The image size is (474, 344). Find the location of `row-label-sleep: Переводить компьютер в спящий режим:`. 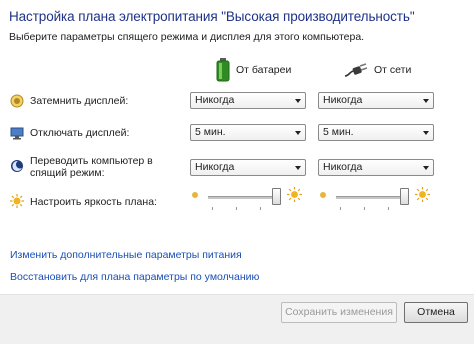

row-label-sleep: Переводить компьютер в спящий режим: is located at coordinates (91, 167).